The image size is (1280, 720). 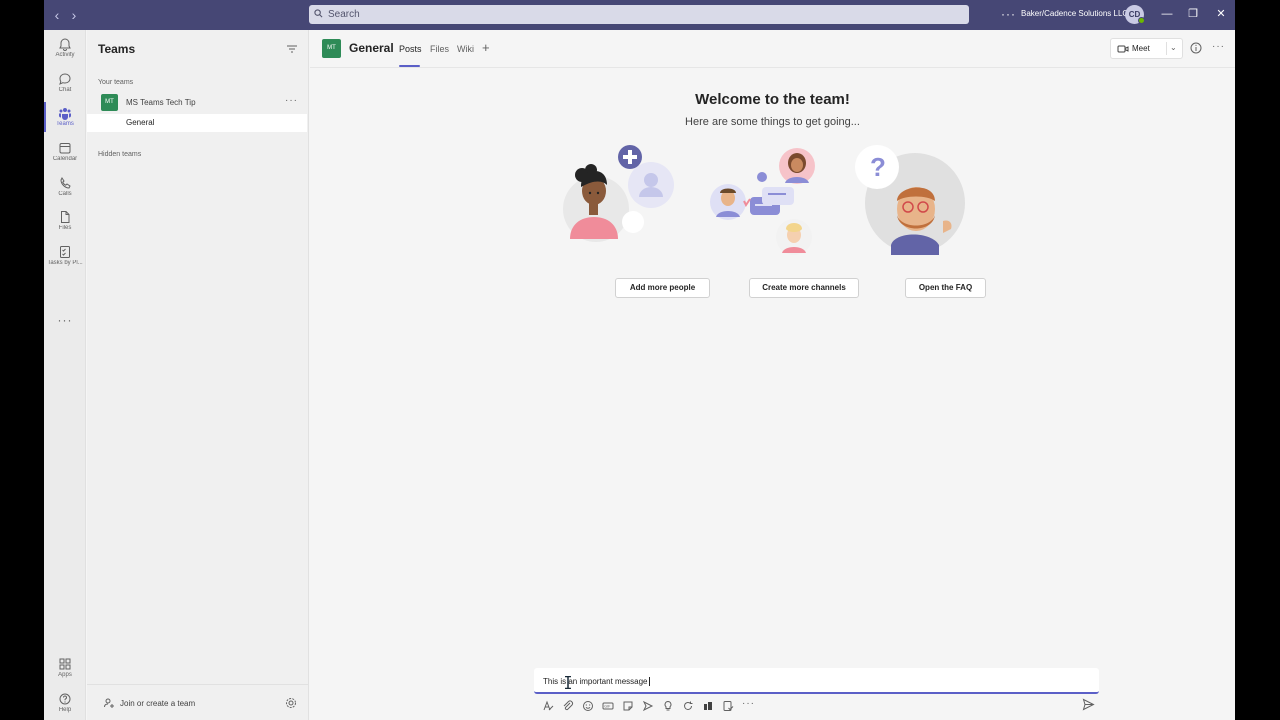 What do you see at coordinates (109, 102) in the screenshot?
I see `team-avatar: MT` at bounding box center [109, 102].